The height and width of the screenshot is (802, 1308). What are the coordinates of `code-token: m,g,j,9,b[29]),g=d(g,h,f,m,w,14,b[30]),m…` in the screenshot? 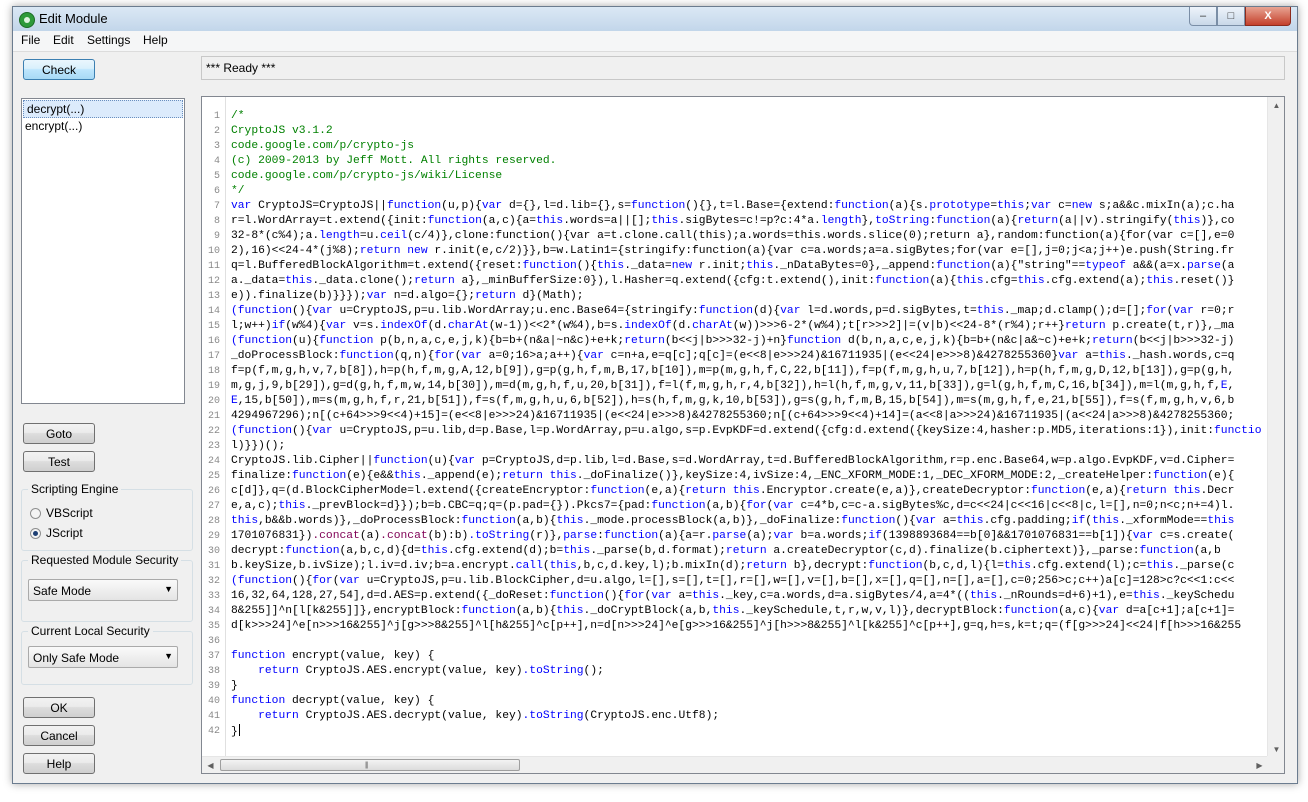 It's located at (726, 386).